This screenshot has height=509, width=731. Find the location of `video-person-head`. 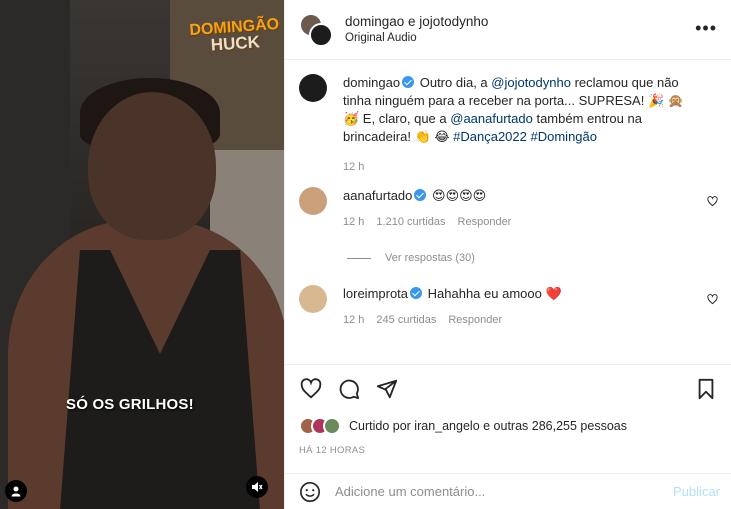

video-person-head is located at coordinates (152, 166).